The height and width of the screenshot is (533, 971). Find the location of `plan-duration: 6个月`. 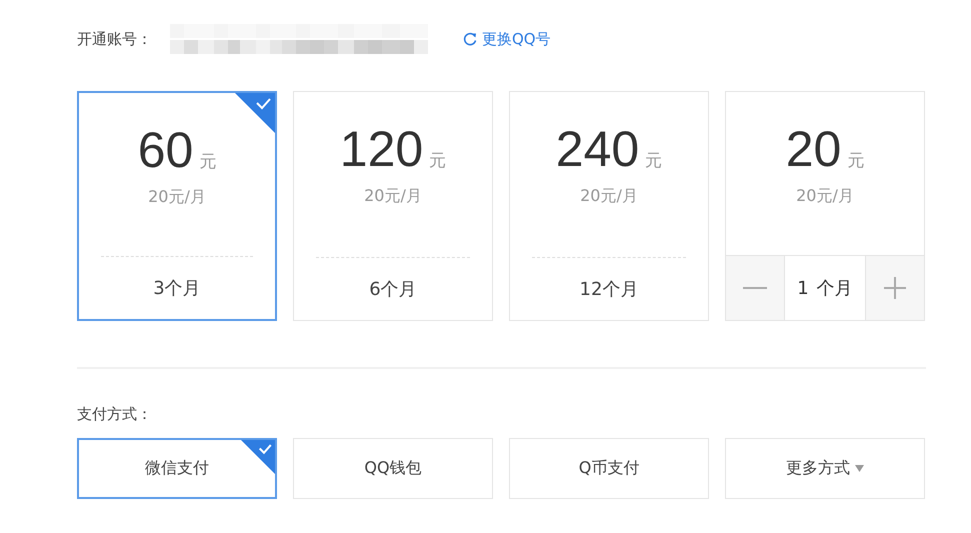

plan-duration: 6个月 is located at coordinates (393, 289).